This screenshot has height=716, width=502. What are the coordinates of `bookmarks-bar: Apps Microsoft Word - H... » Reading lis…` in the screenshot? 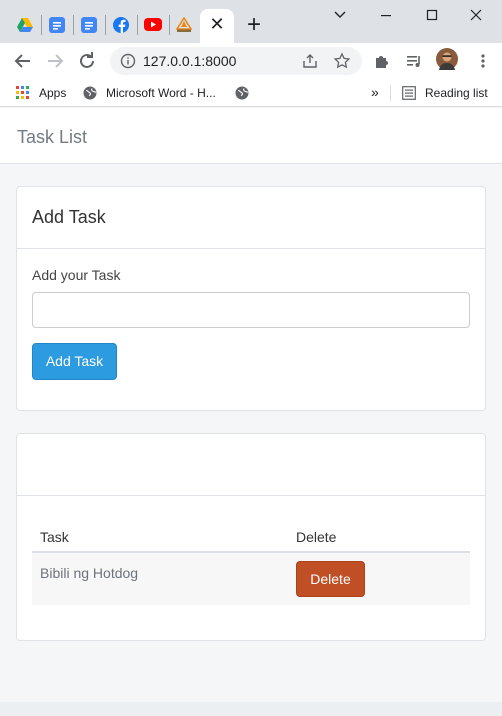 It's located at (251, 93).